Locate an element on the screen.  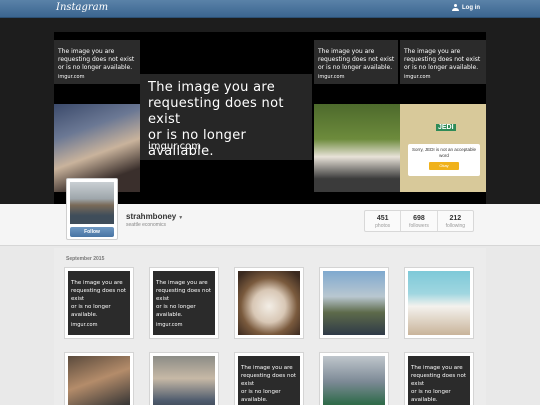
profile-stats: 451 photos 698 followers 212 following is located at coordinates (419, 221).